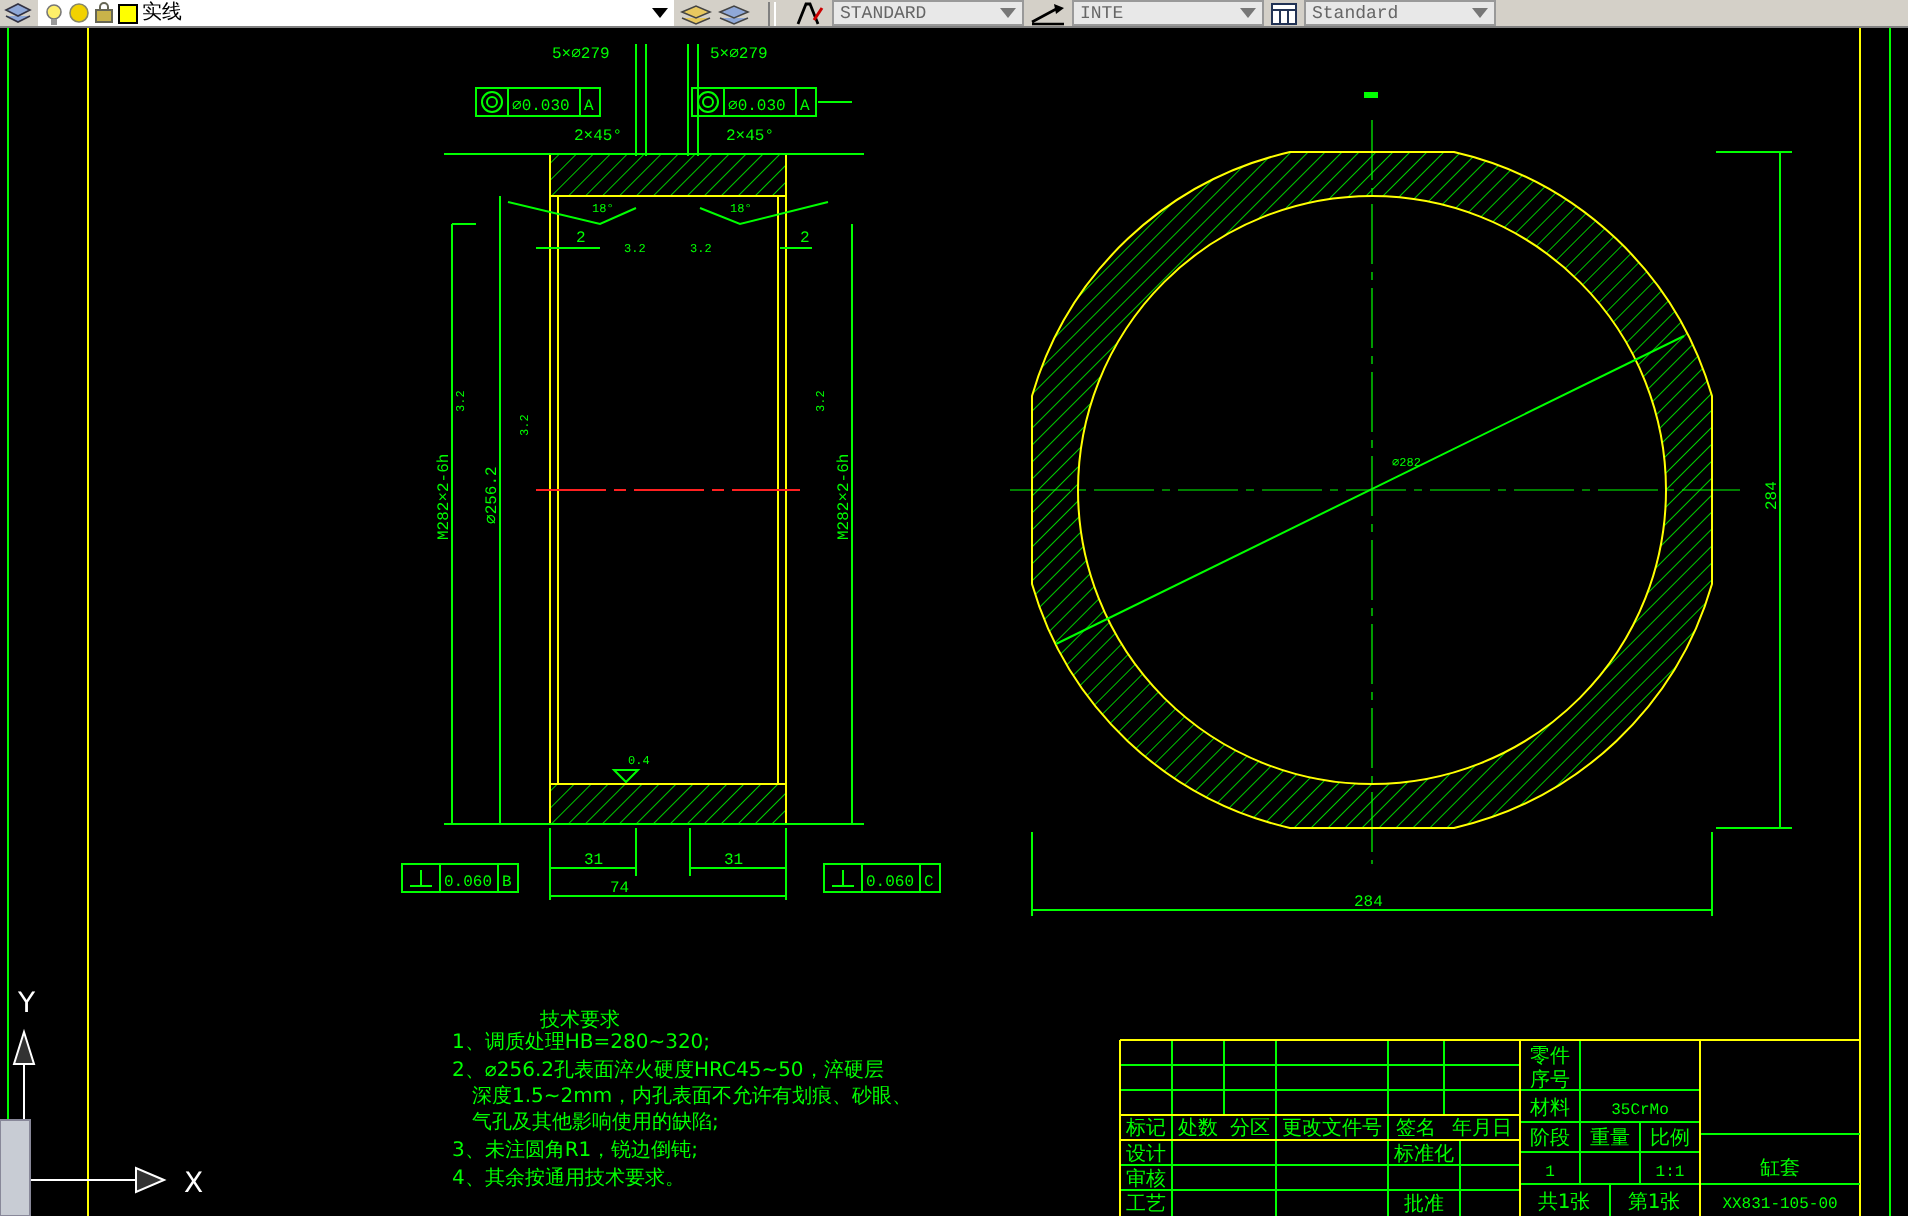 The width and height of the screenshot is (1908, 1216). What do you see at coordinates (1146, 1205) in the screenshot?
I see `title-block-label: 工艺` at bounding box center [1146, 1205].